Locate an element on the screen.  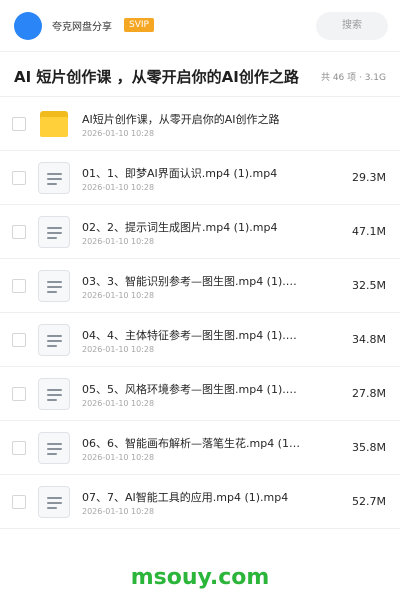
file-size: 35.8M is located at coordinates (369, 447).